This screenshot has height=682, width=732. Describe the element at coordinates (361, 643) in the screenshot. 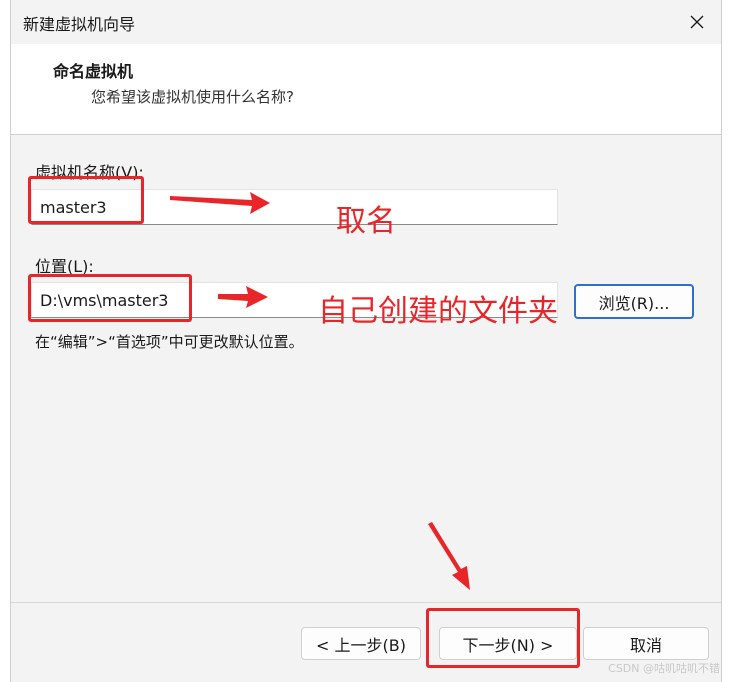

I see `back-button: < 上一步(B)` at that location.